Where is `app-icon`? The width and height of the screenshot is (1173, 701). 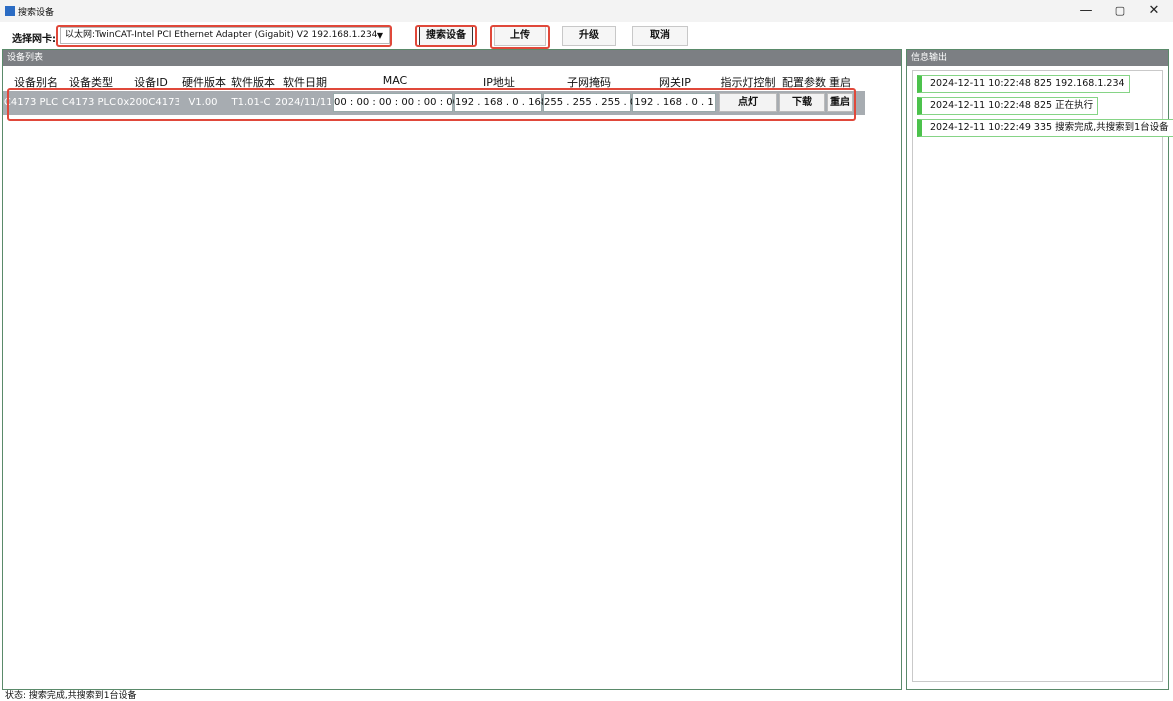 app-icon is located at coordinates (10, 11).